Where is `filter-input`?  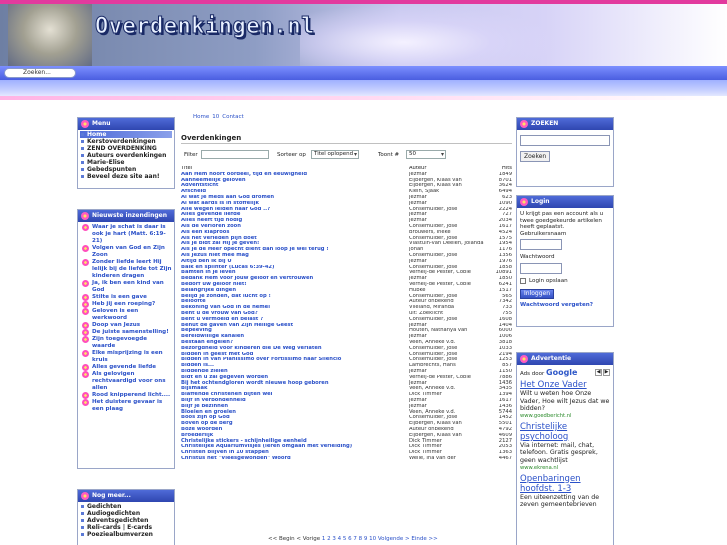
filter-input is located at coordinates (235, 154).